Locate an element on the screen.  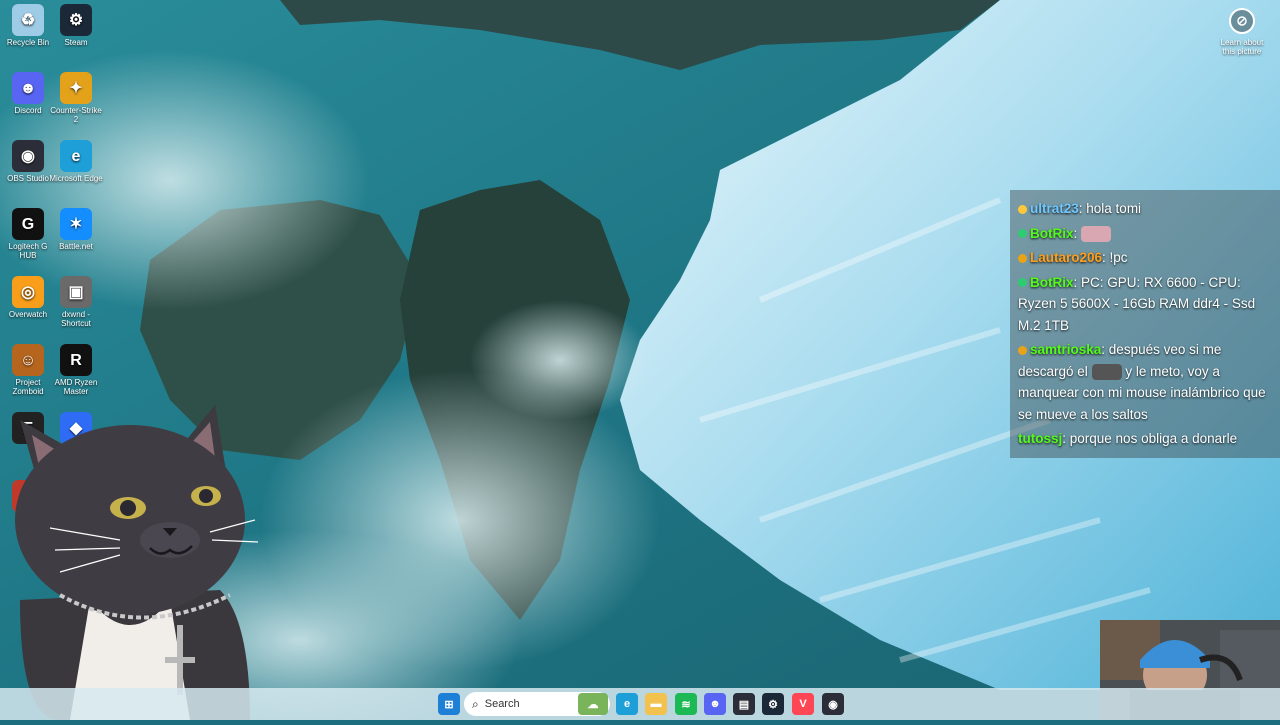
recycle-bin-icon: ♻ is located at coordinates (28, 20).